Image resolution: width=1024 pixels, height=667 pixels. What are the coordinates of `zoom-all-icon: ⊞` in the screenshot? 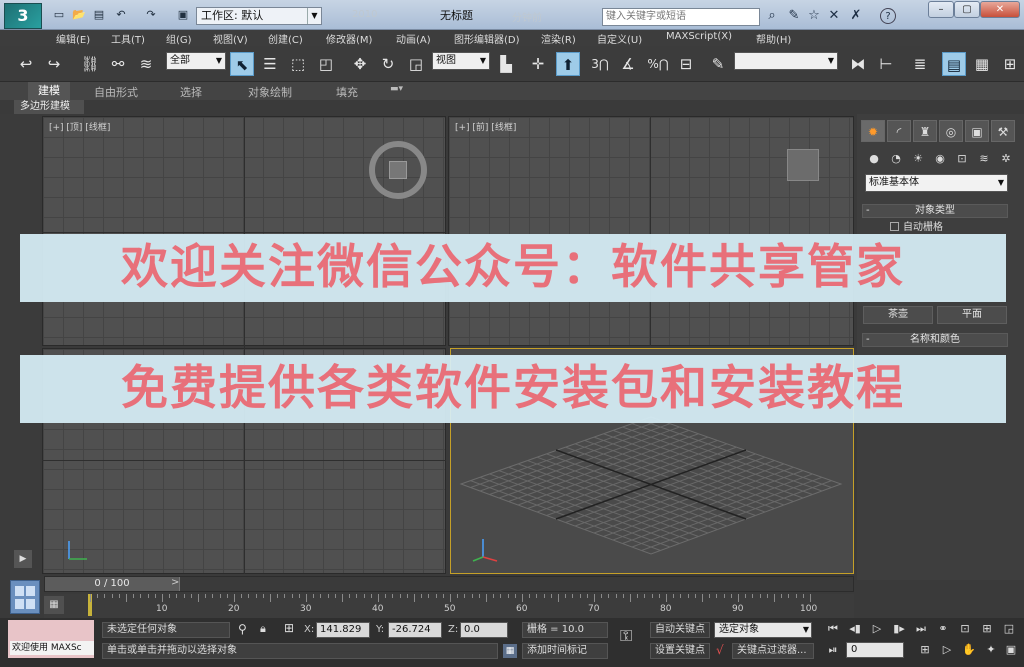 It's located at (987, 629).